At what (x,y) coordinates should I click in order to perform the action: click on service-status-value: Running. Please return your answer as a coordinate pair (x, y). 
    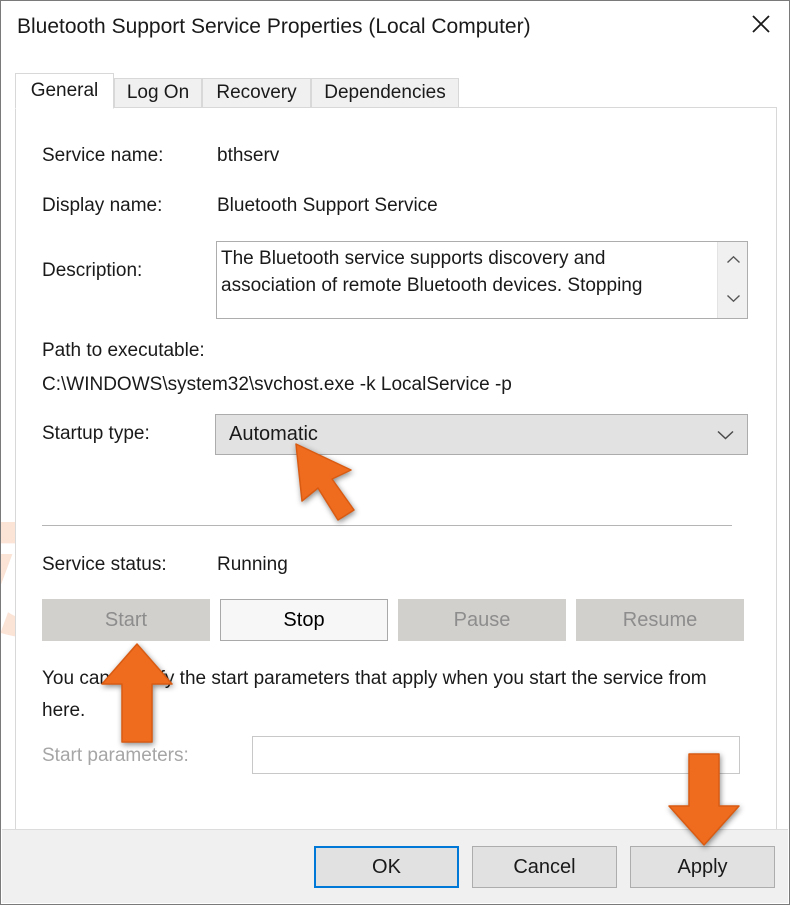
    Looking at the image, I should click on (252, 564).